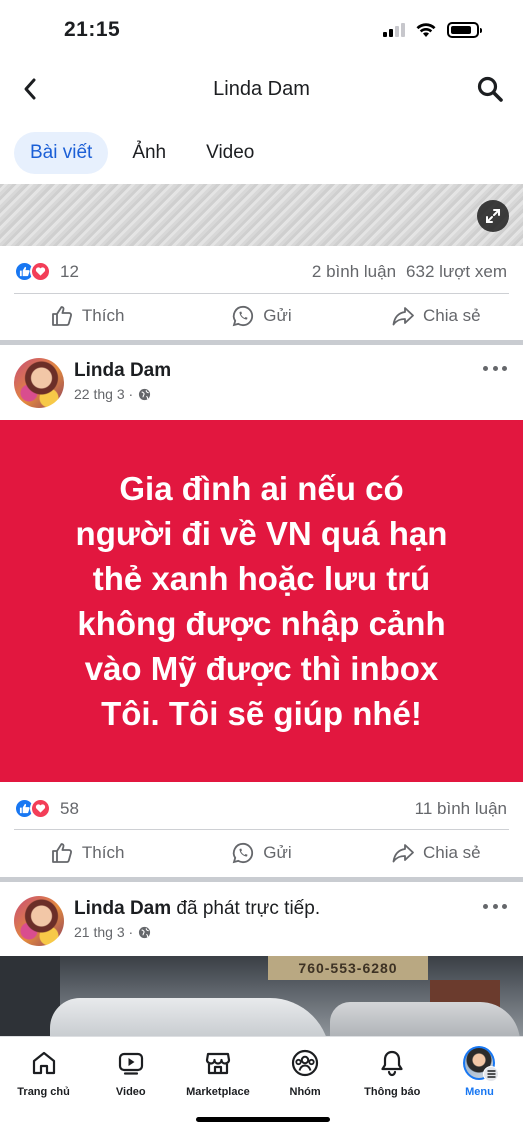 This screenshot has width=523, height=1132. What do you see at coordinates (348, 968) in the screenshot?
I see `image-sign: 760-553-6280` at bounding box center [348, 968].